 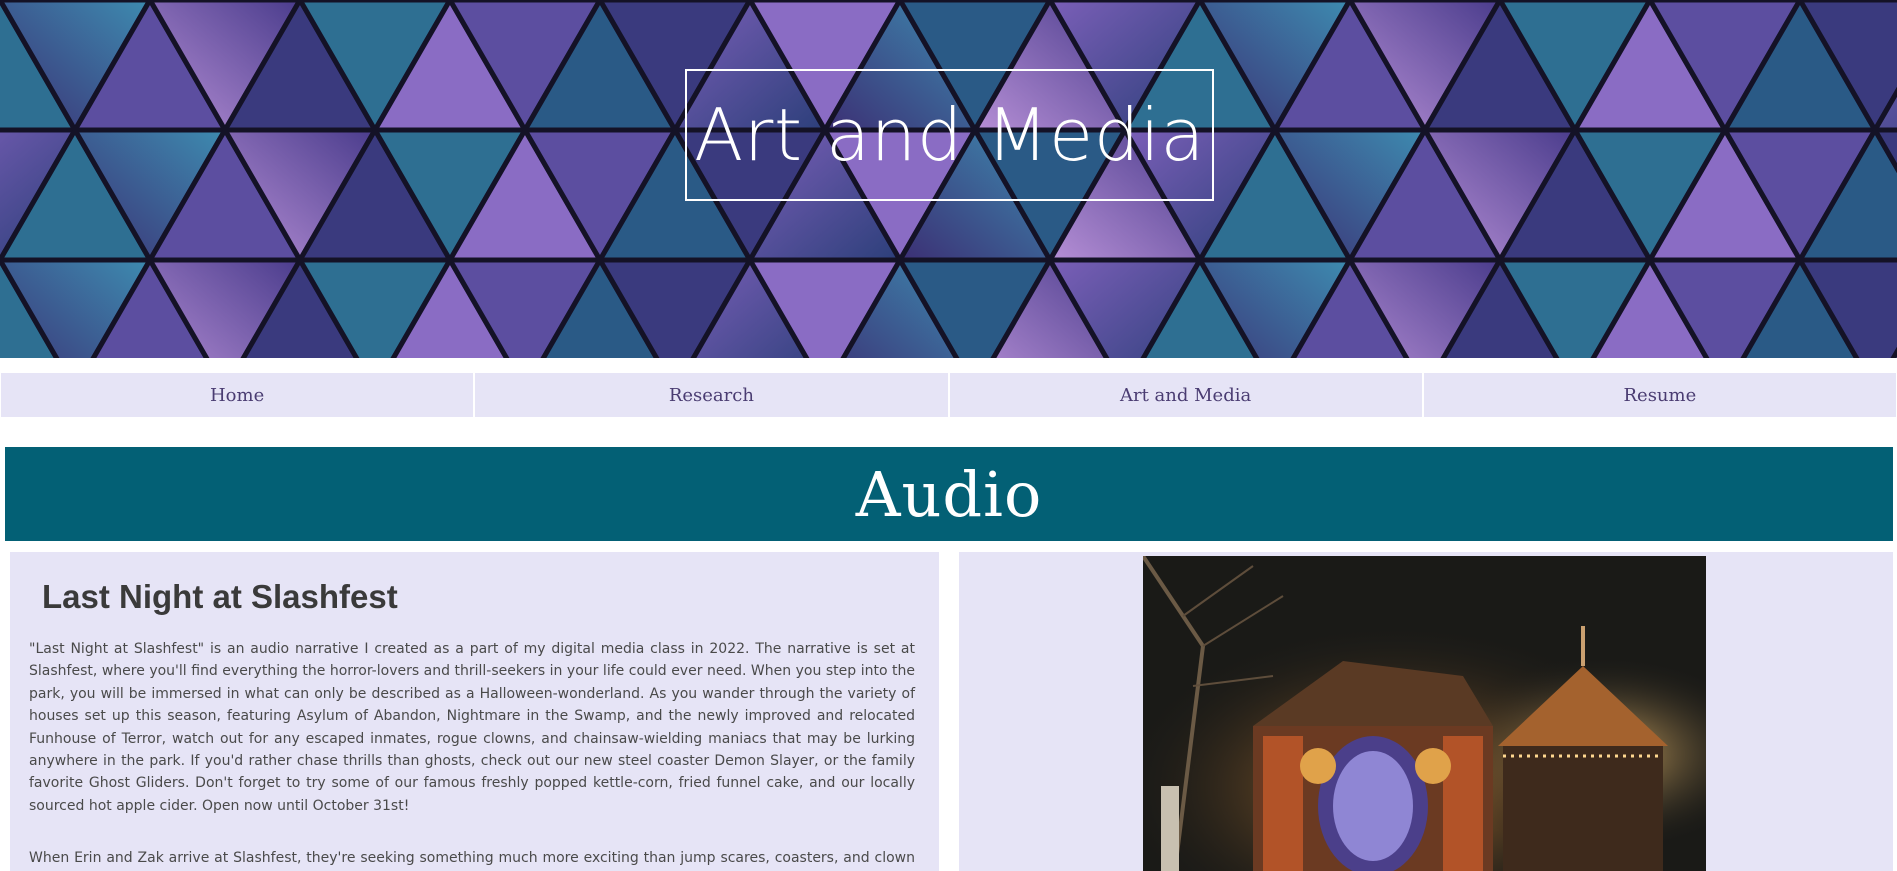 What do you see at coordinates (1659, 395) in the screenshot?
I see `nav-item-resume: Resume` at bounding box center [1659, 395].